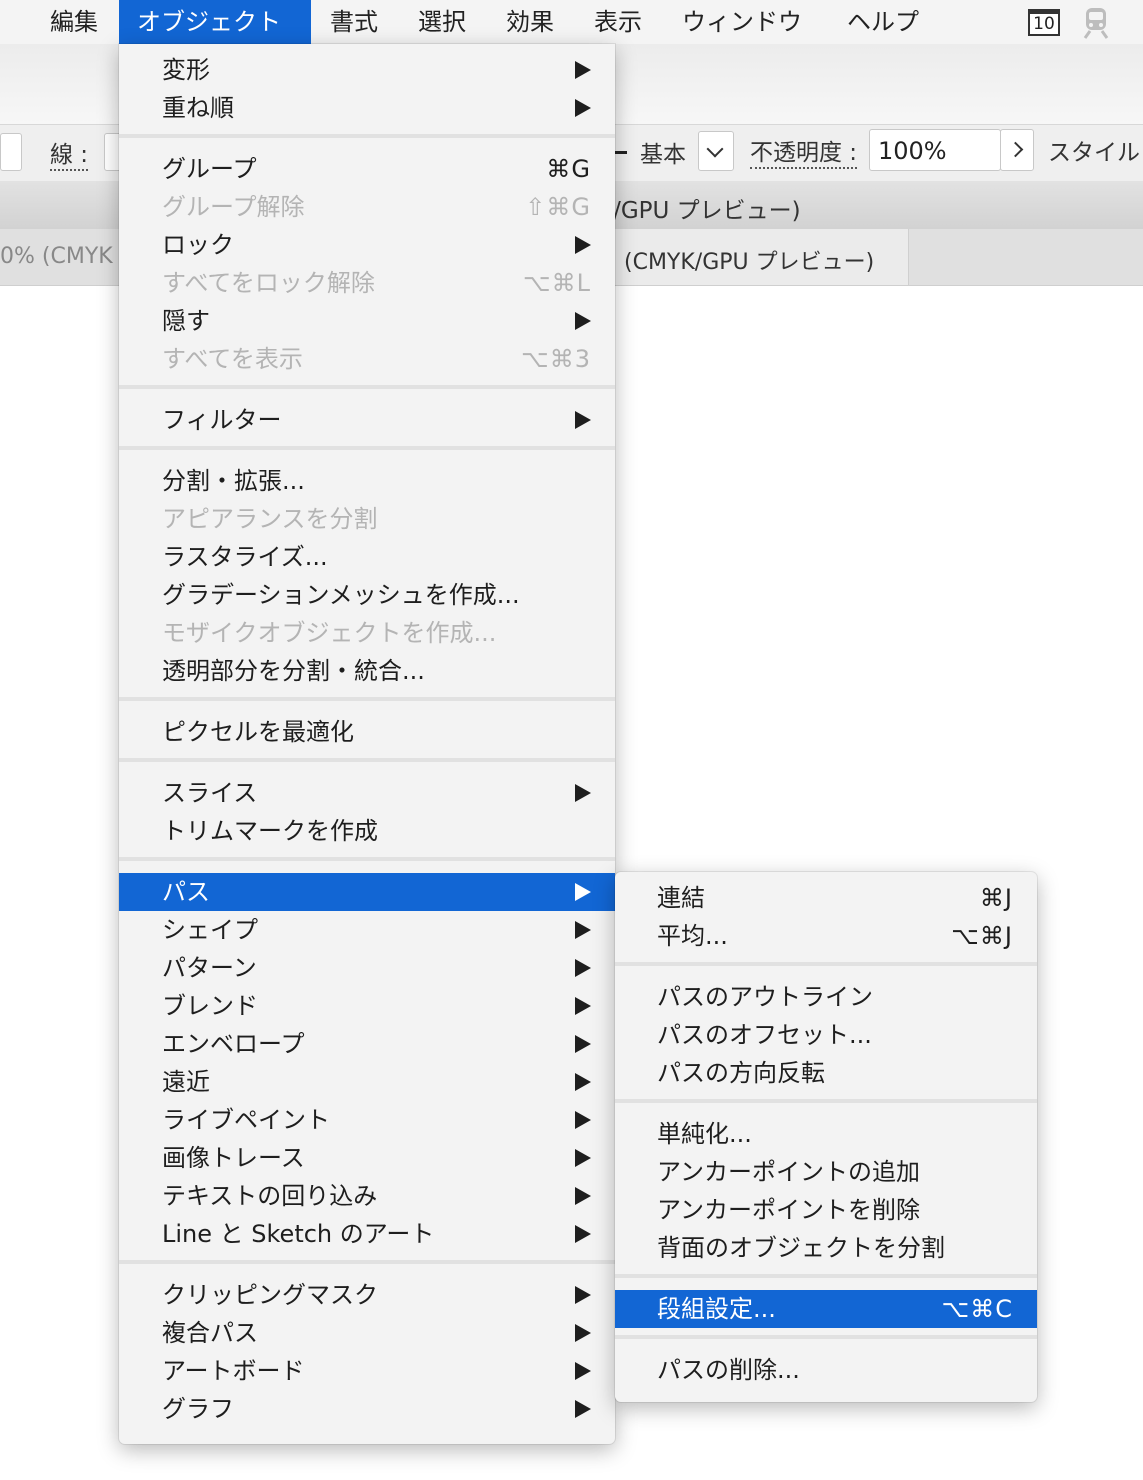 The image size is (1143, 1480). Describe the element at coordinates (367, 1158) in the screenshot. I see `object-menu-item: 画像トレース` at that location.